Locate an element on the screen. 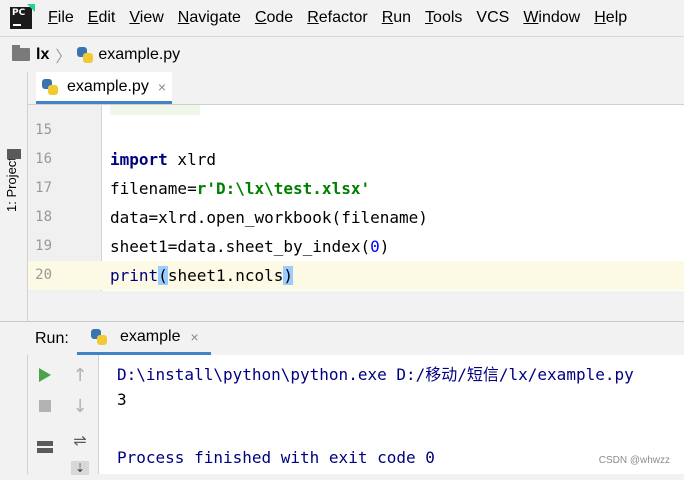  project-folder-icon is located at coordinates (14, 154).